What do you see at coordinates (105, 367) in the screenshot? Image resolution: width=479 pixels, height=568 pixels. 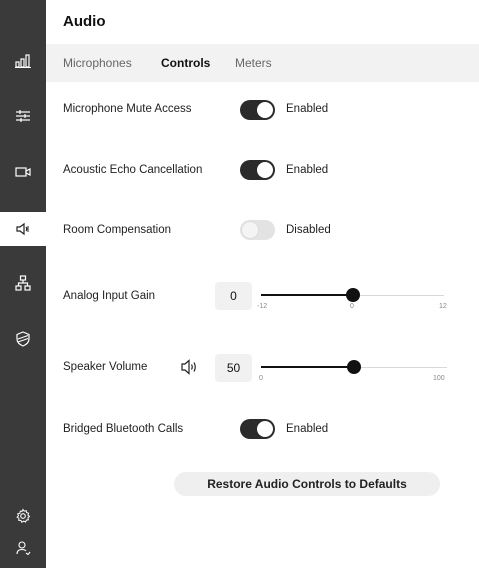 I see `speaker-volume-label: Speaker Volume` at bounding box center [105, 367].